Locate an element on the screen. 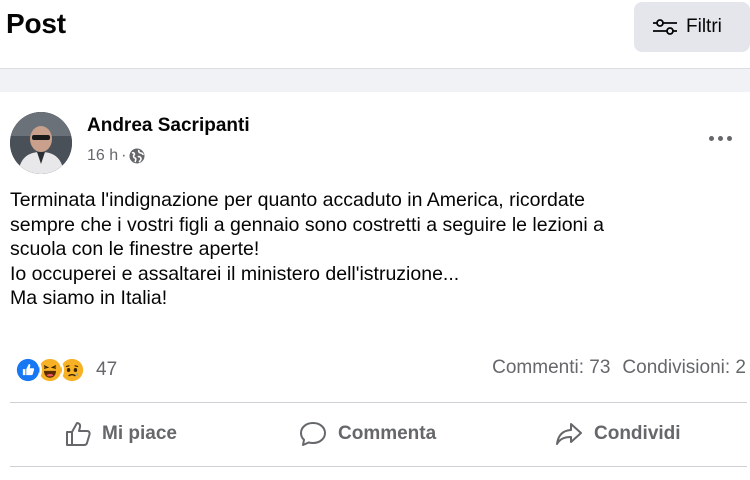 The image size is (750, 480). post-meta: 16 h · is located at coordinates (116, 156).